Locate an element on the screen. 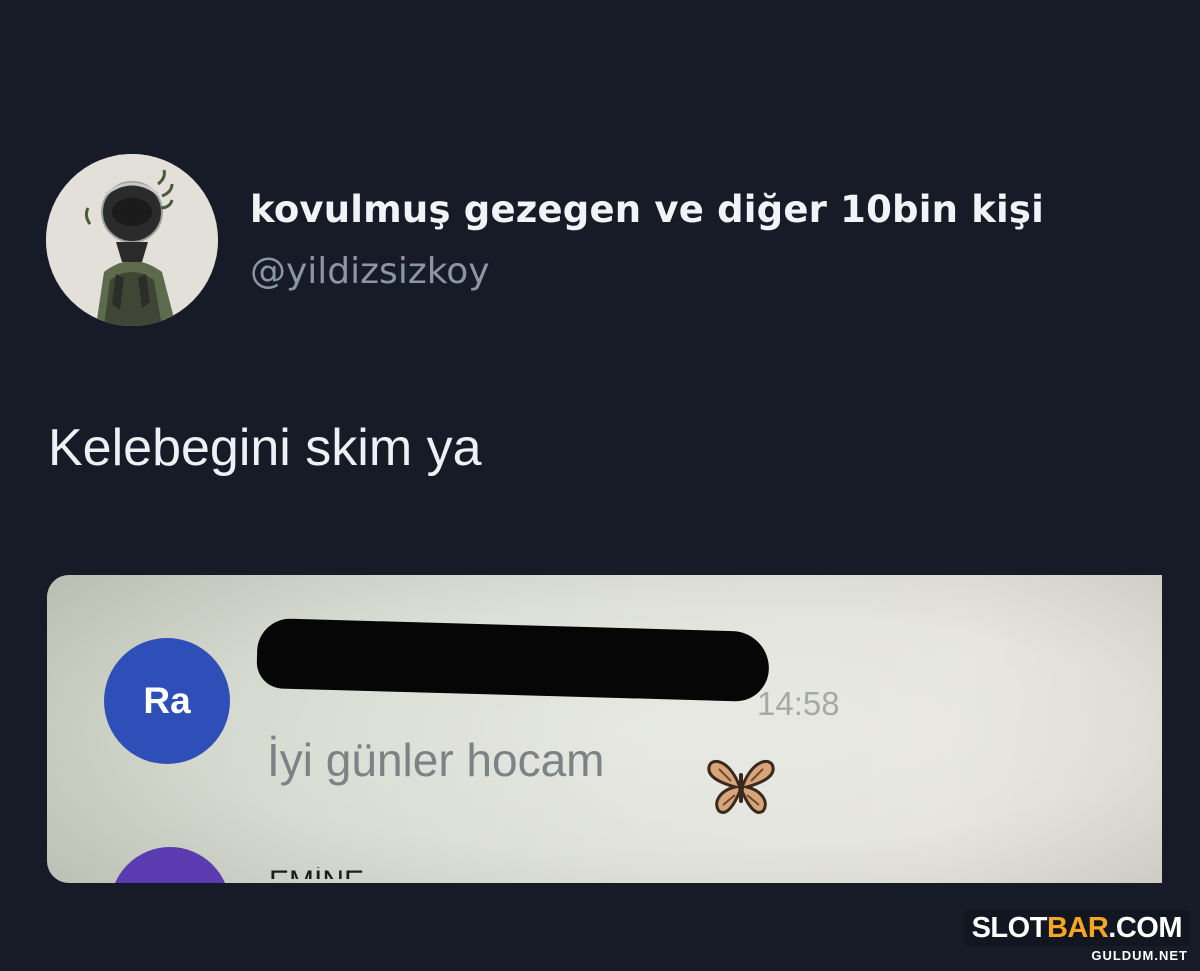 This screenshot has height=971, width=1200. profile-avatar is located at coordinates (132, 240).